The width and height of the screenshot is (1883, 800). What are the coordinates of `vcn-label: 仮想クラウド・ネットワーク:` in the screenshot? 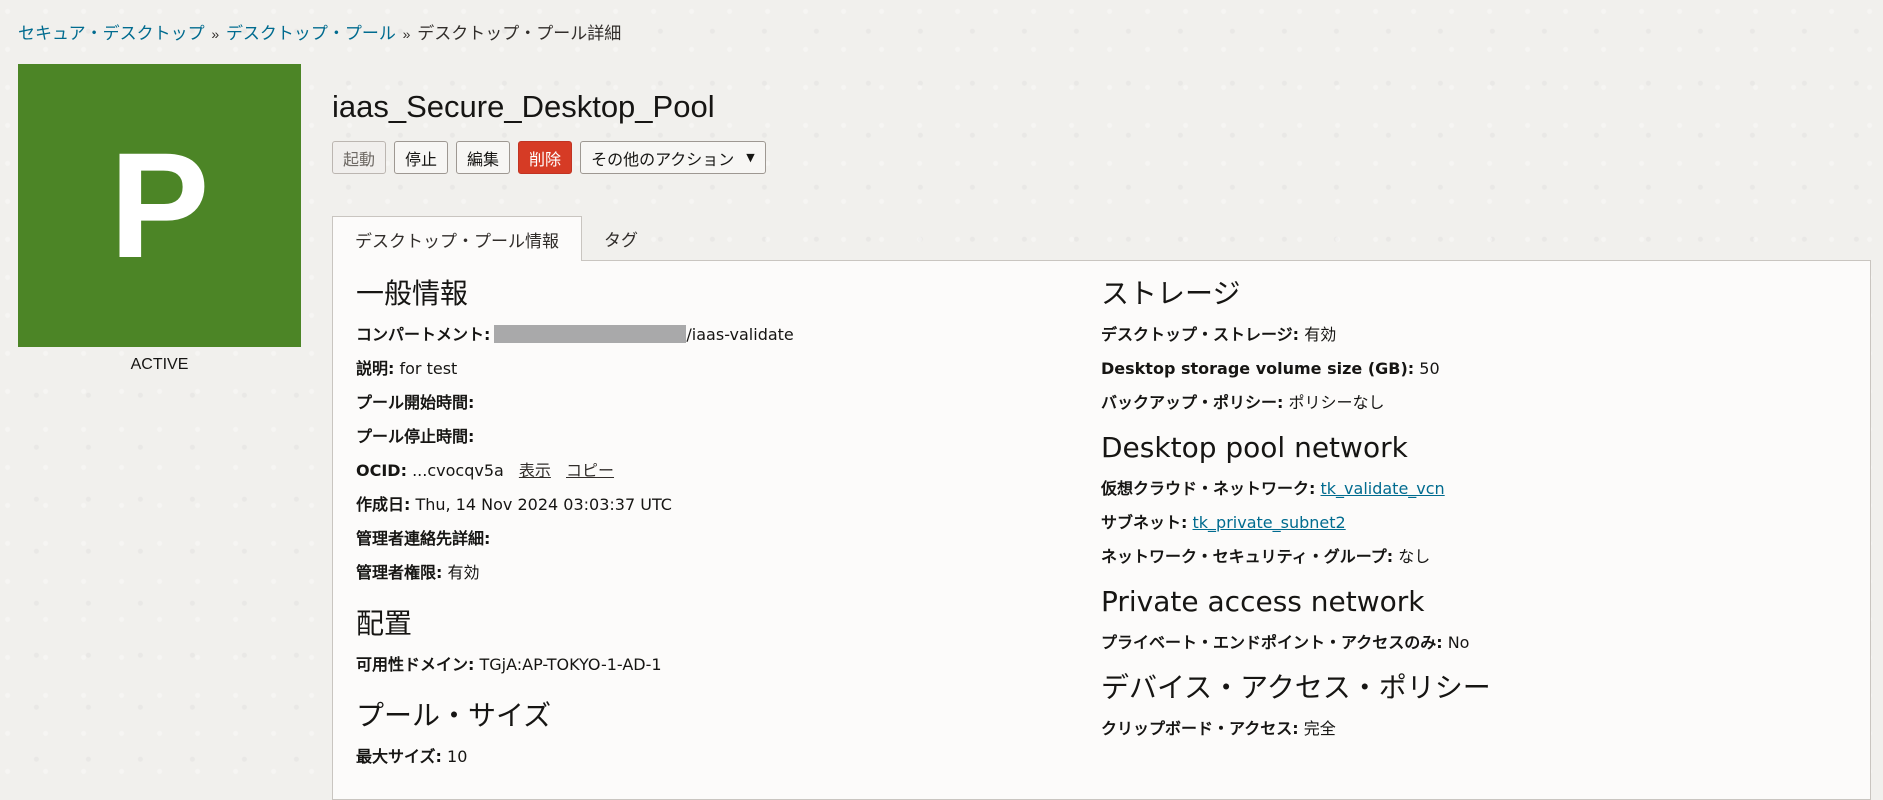 It's located at (1208, 488).